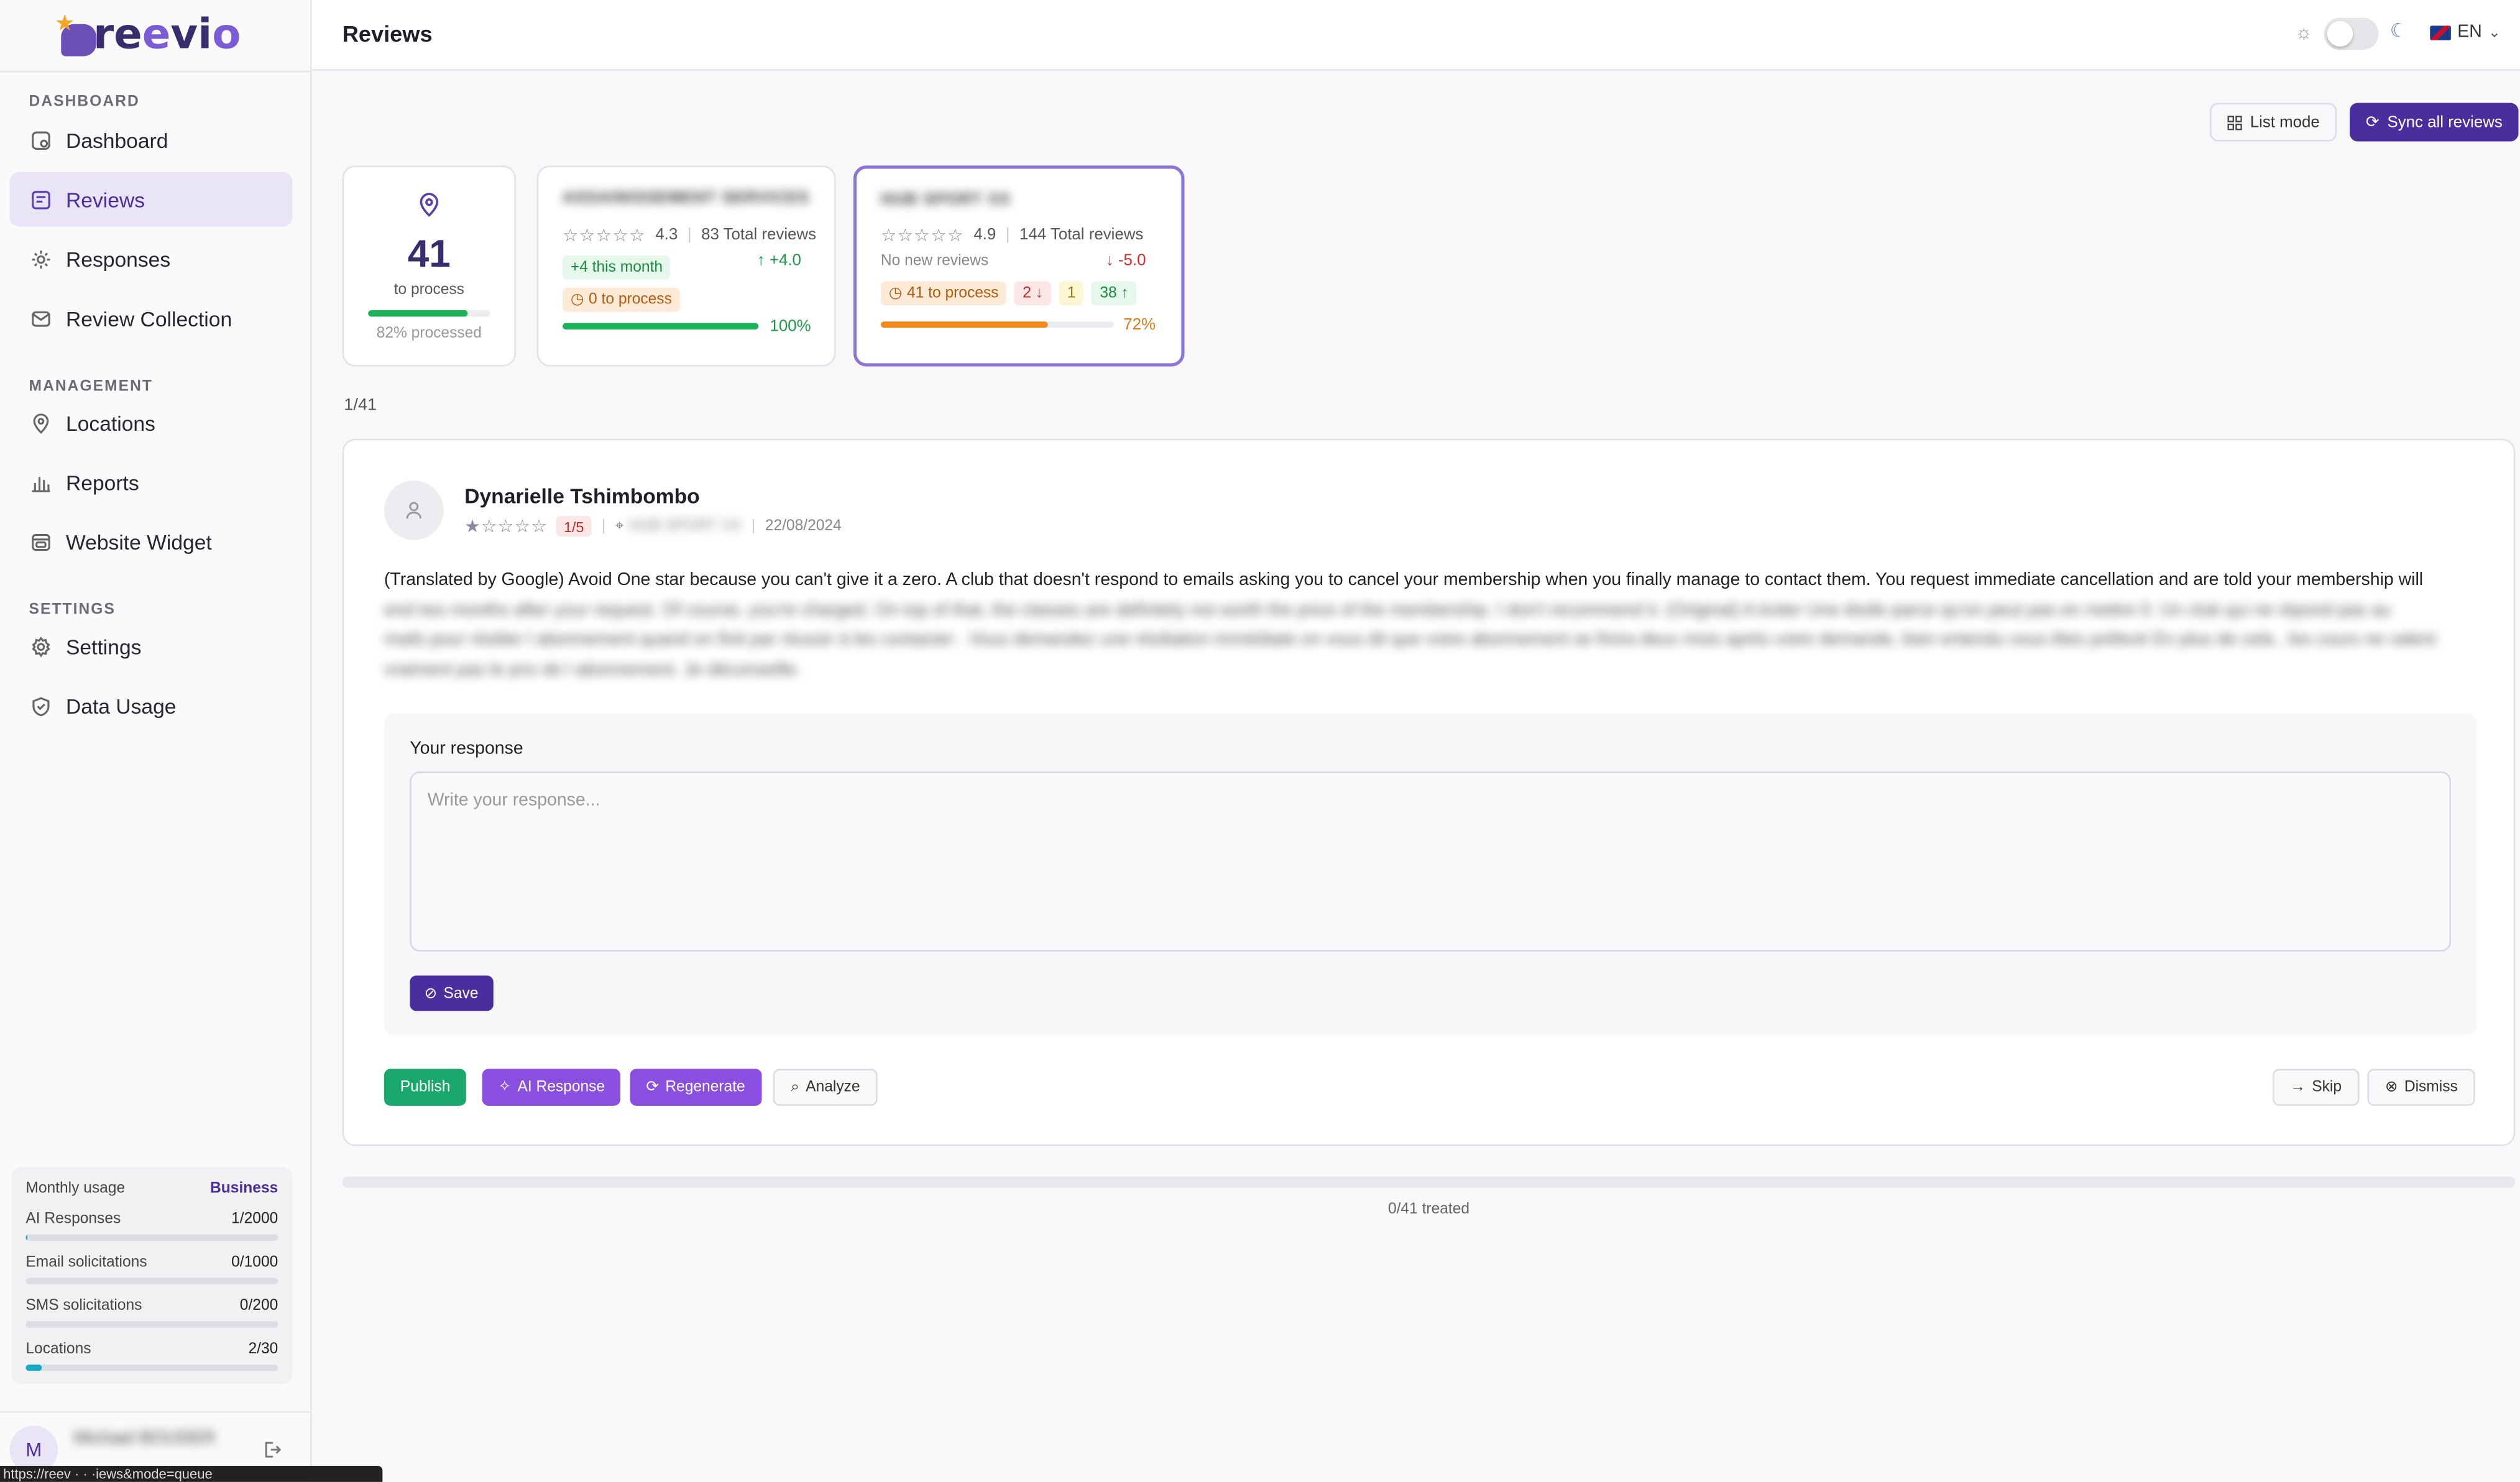 The width and height of the screenshot is (2520, 1482). Describe the element at coordinates (653, 1087) in the screenshot. I see `refresh-icon: ⟳` at that location.